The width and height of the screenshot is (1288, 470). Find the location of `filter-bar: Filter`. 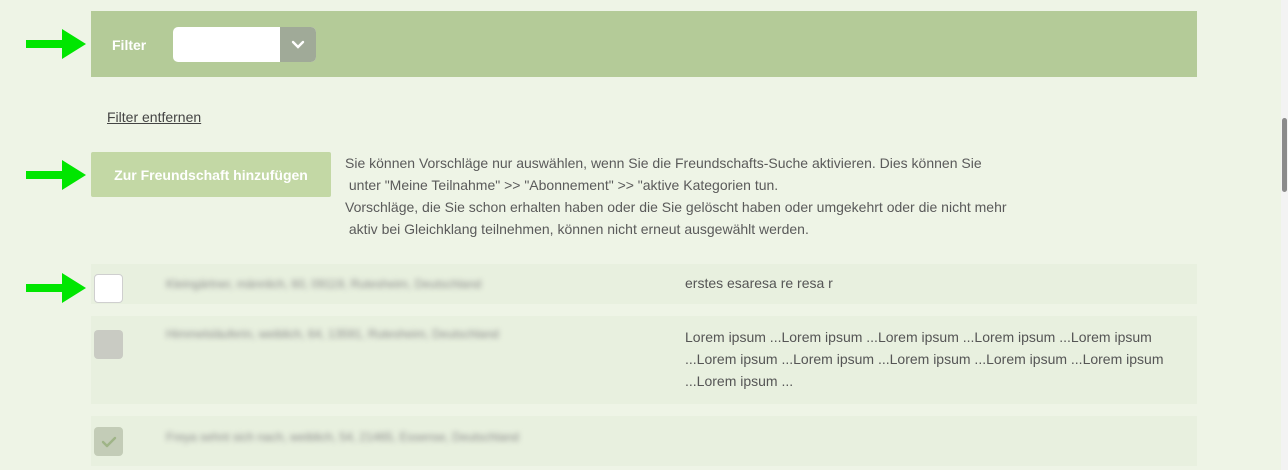

filter-bar: Filter is located at coordinates (644, 44).